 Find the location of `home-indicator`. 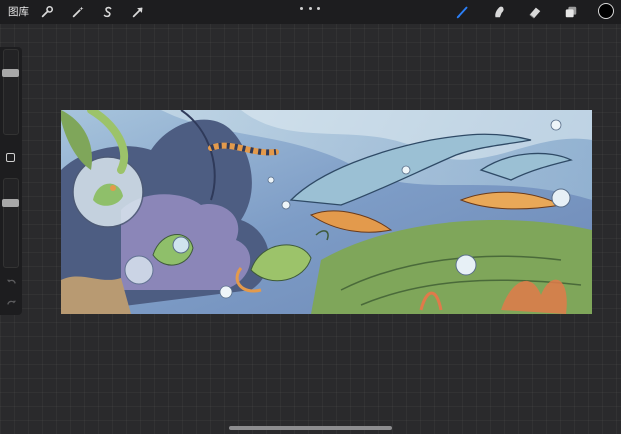

home-indicator is located at coordinates (310, 428).